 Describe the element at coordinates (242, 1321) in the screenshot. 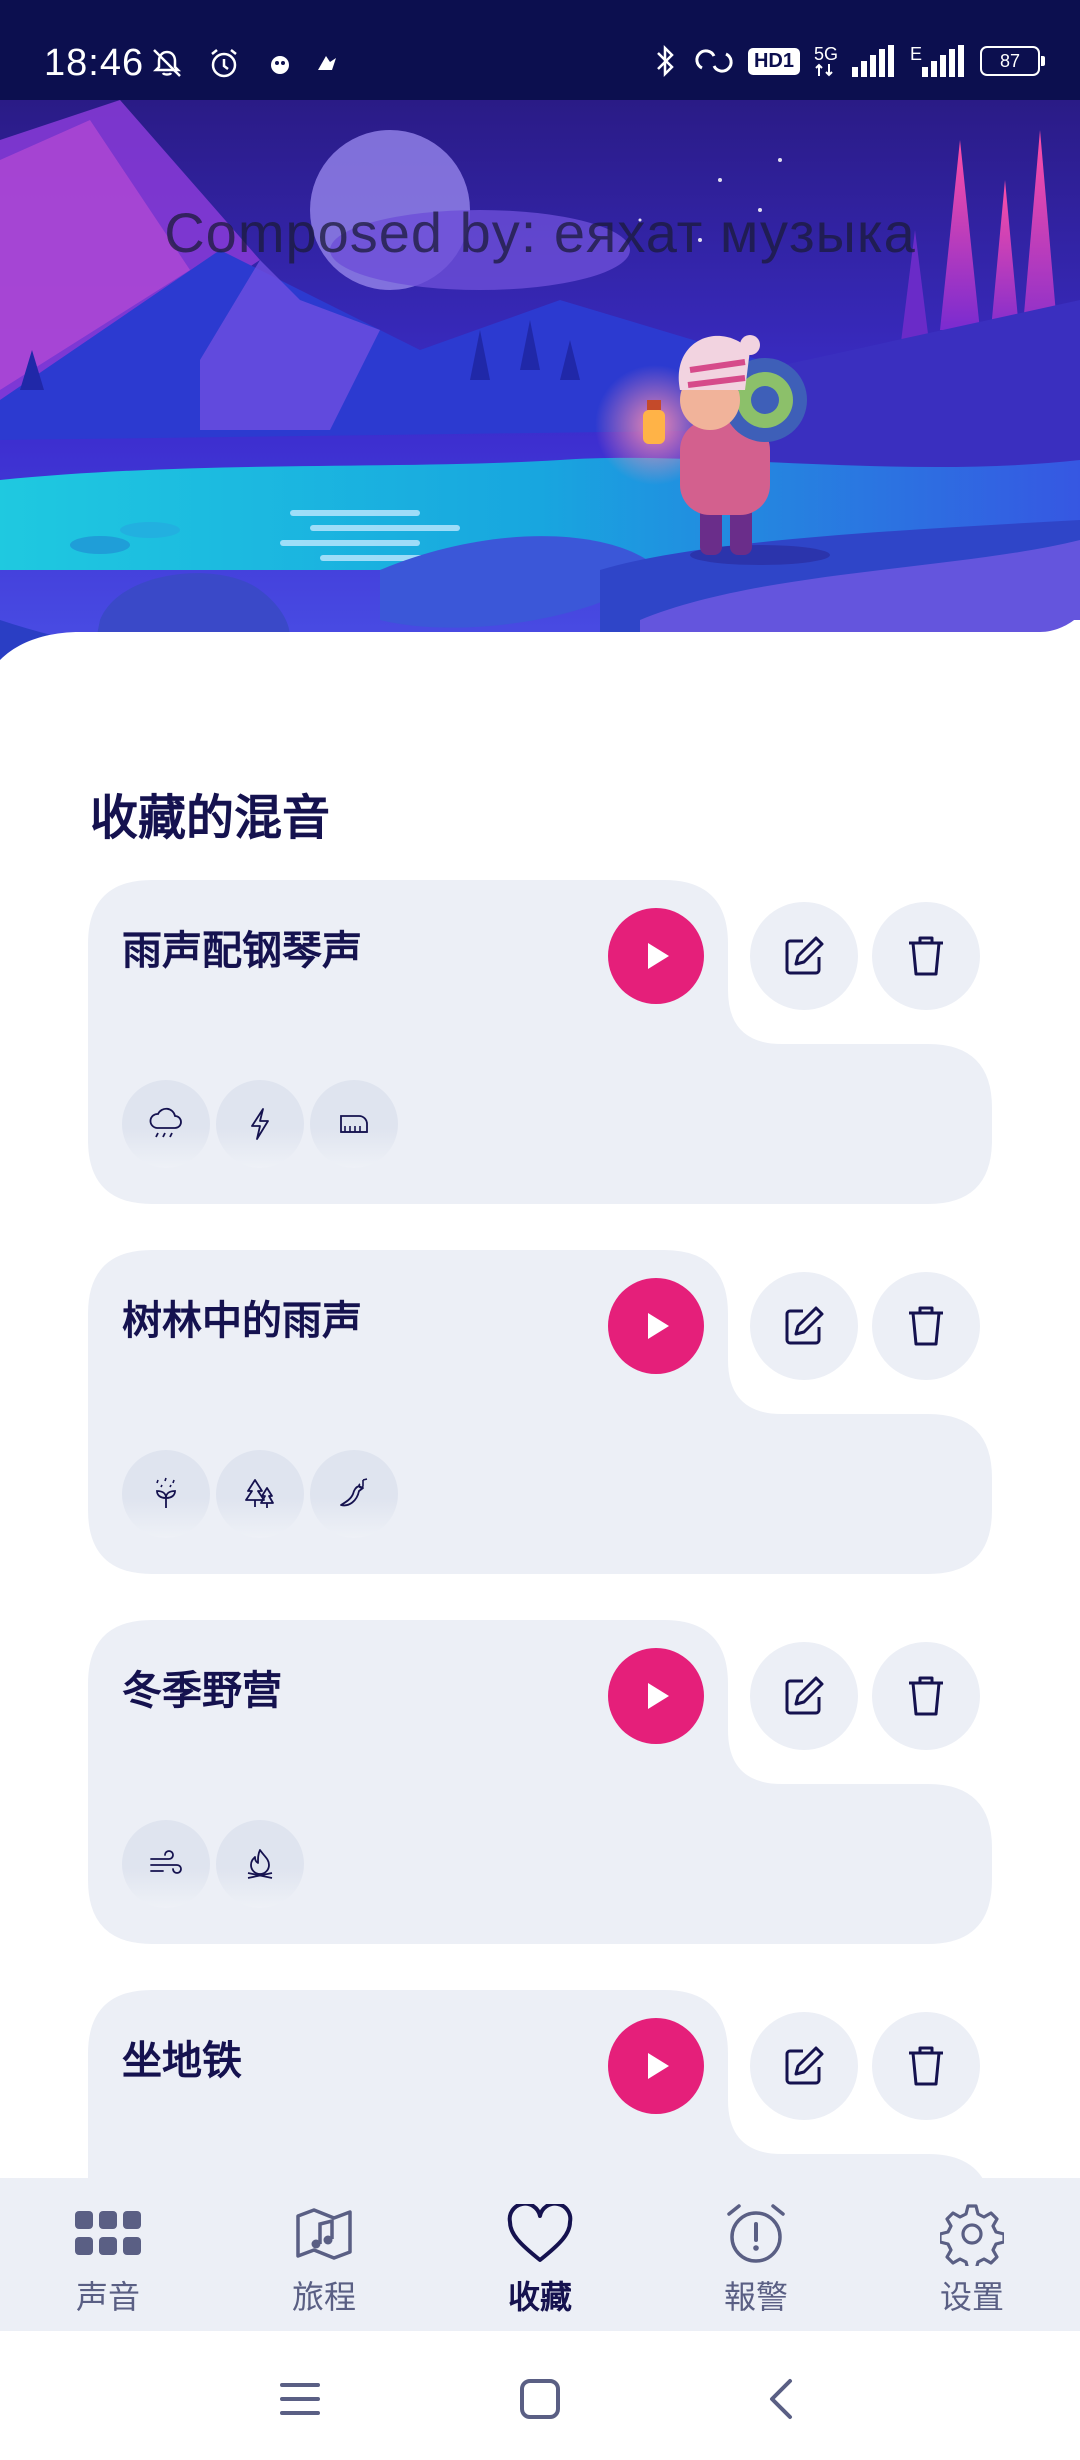

I see `mix-title: 树林中的雨声` at that location.